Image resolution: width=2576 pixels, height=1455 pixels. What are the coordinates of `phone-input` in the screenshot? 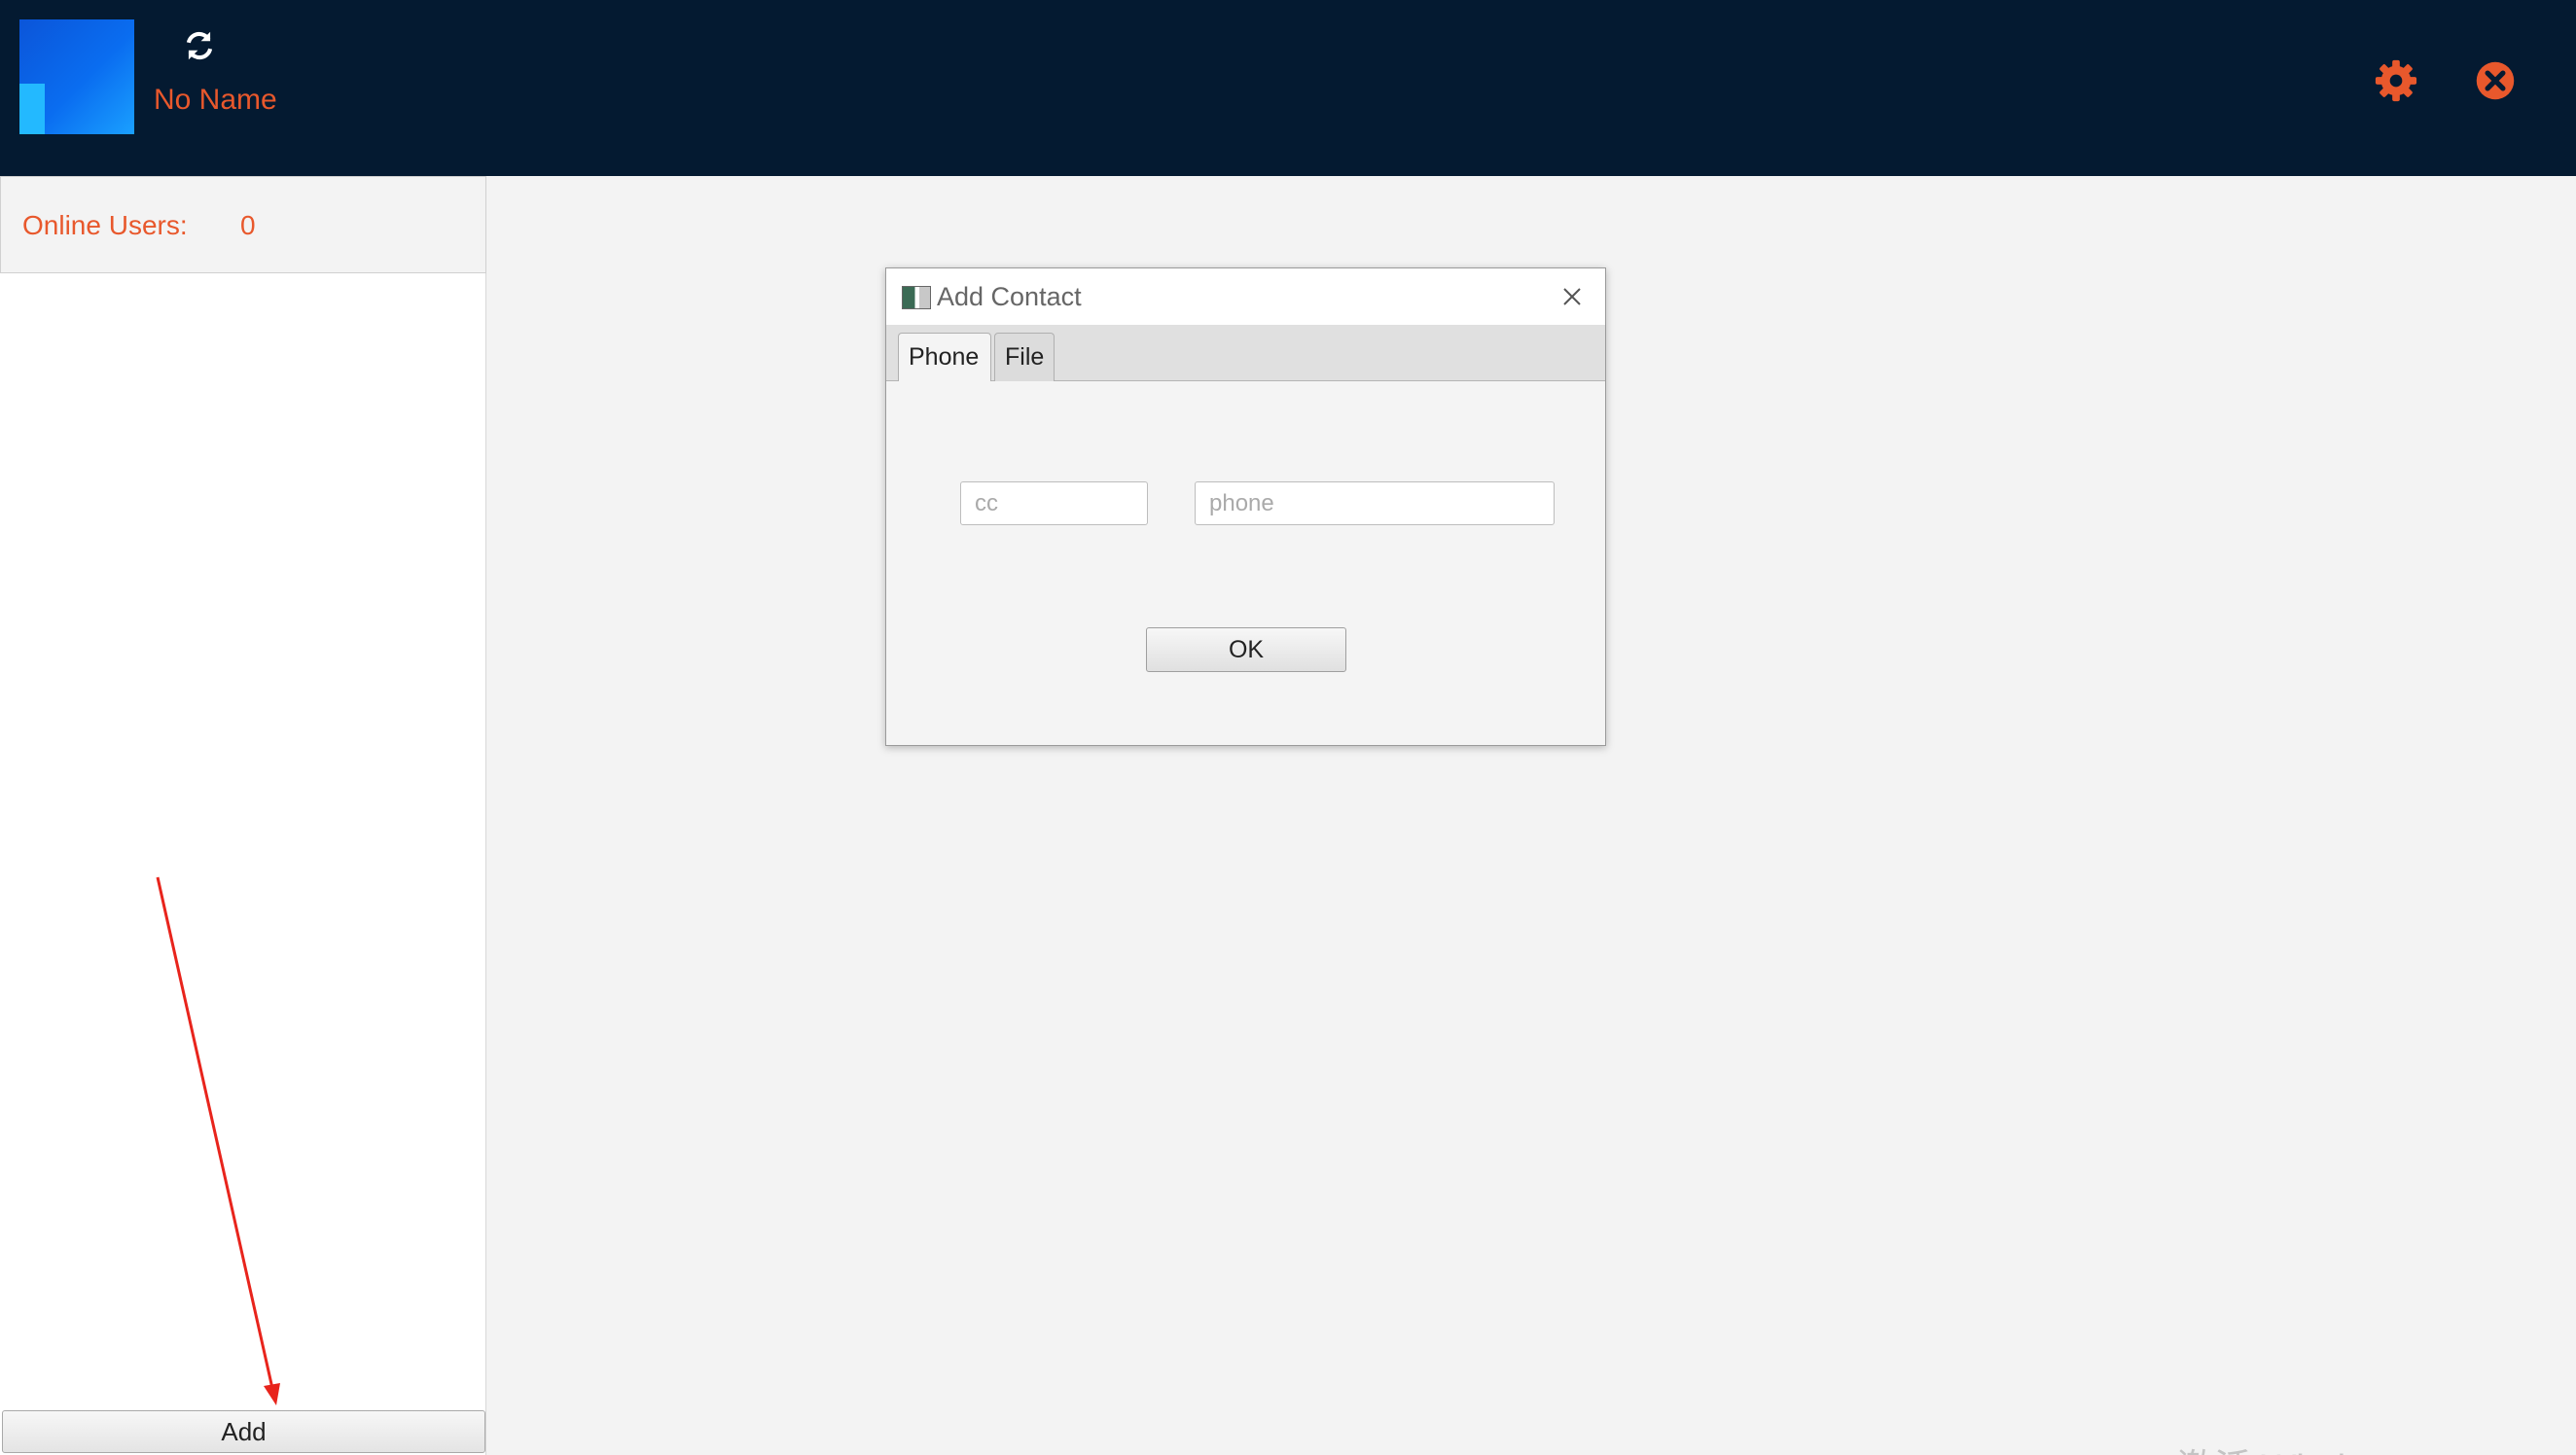 It's located at (1375, 503).